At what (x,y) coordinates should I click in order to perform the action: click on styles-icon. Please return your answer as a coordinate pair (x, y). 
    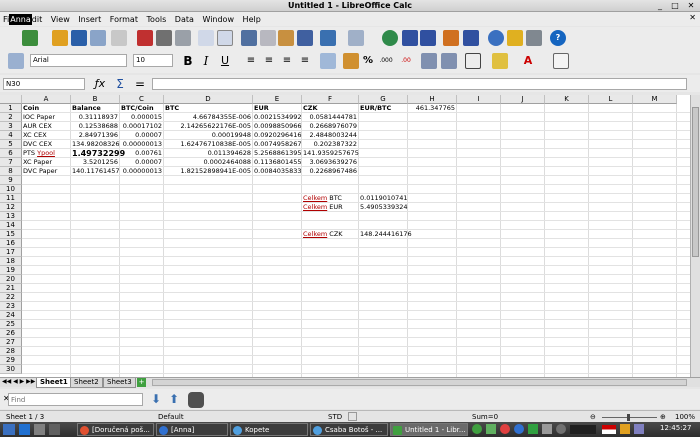
    Looking at the image, I should click on (16, 61).